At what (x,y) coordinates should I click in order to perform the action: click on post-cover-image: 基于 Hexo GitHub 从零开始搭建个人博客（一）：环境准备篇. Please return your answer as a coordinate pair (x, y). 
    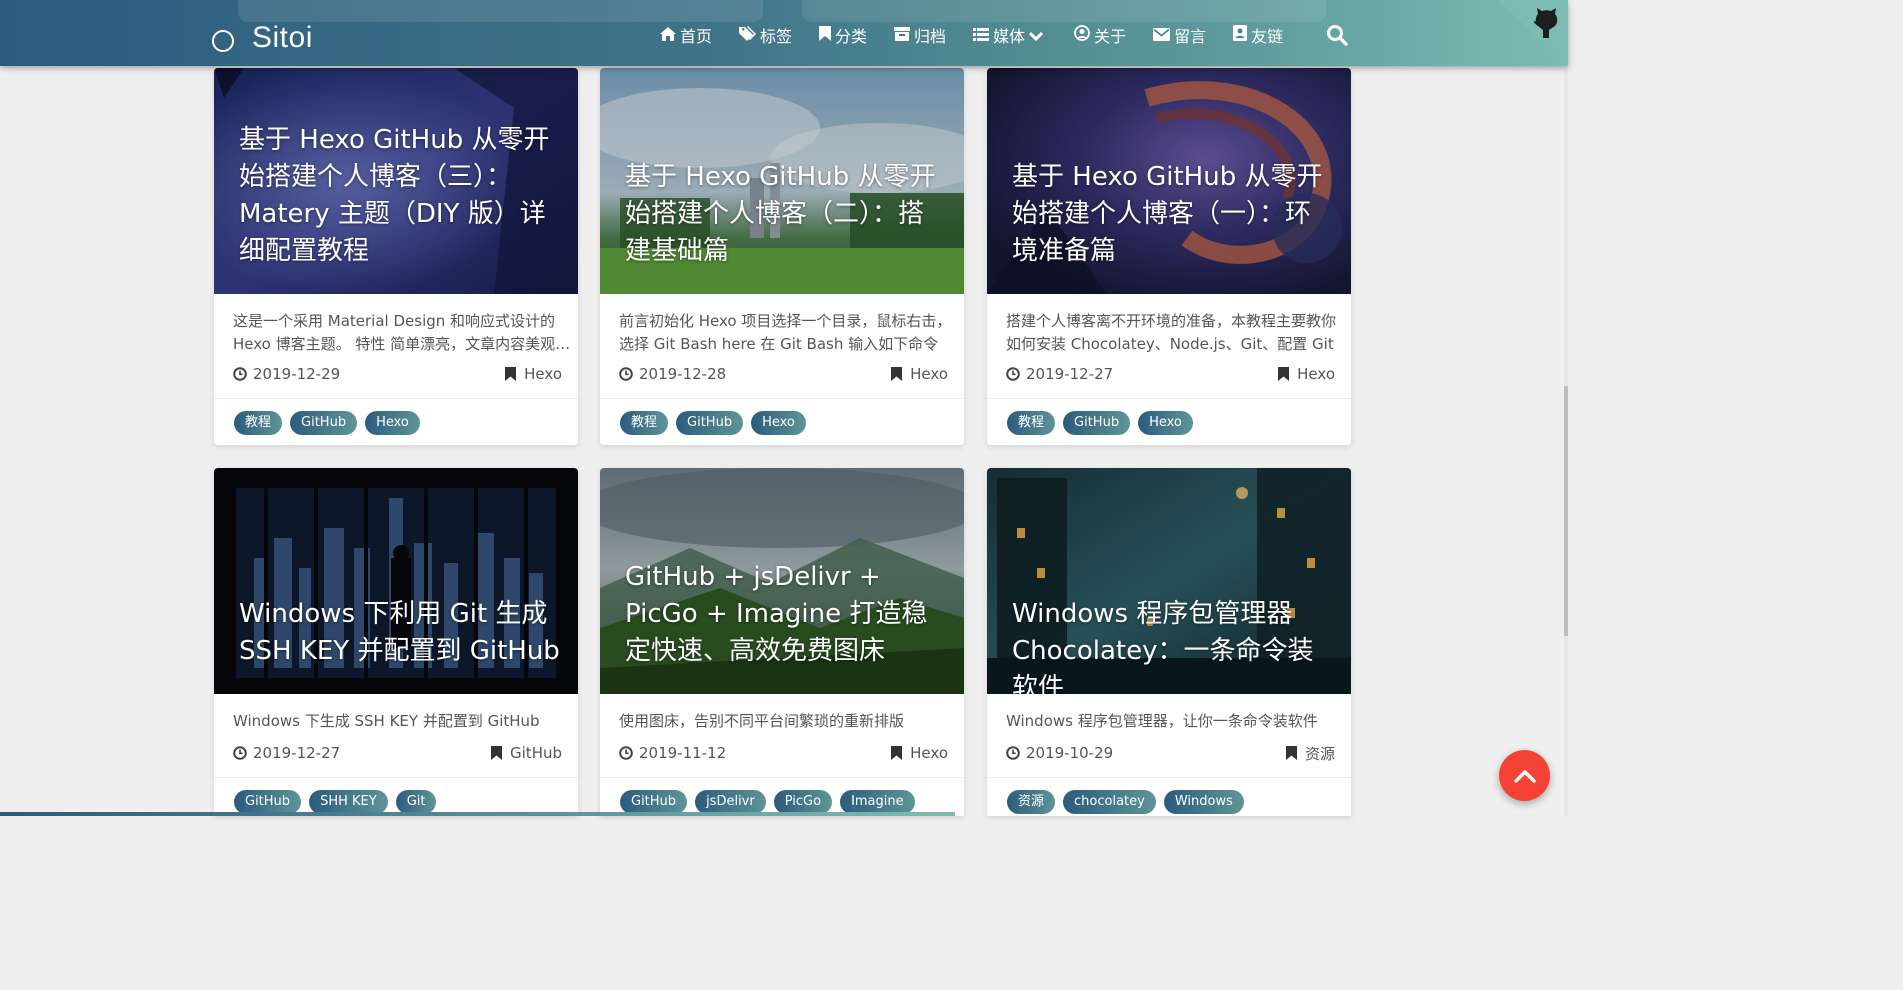
    Looking at the image, I should click on (1169, 181).